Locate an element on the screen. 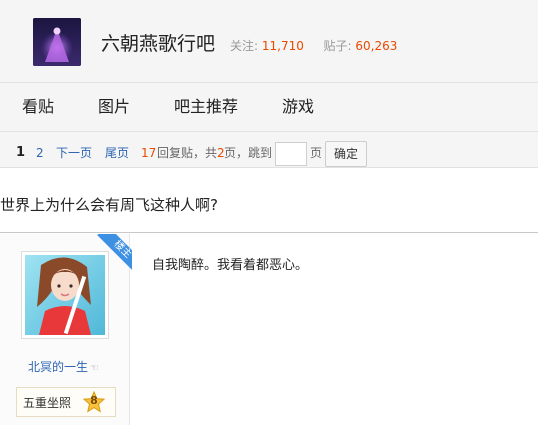  thread-title: 世界上为什么会有周飞这种人啊? is located at coordinates (109, 205).